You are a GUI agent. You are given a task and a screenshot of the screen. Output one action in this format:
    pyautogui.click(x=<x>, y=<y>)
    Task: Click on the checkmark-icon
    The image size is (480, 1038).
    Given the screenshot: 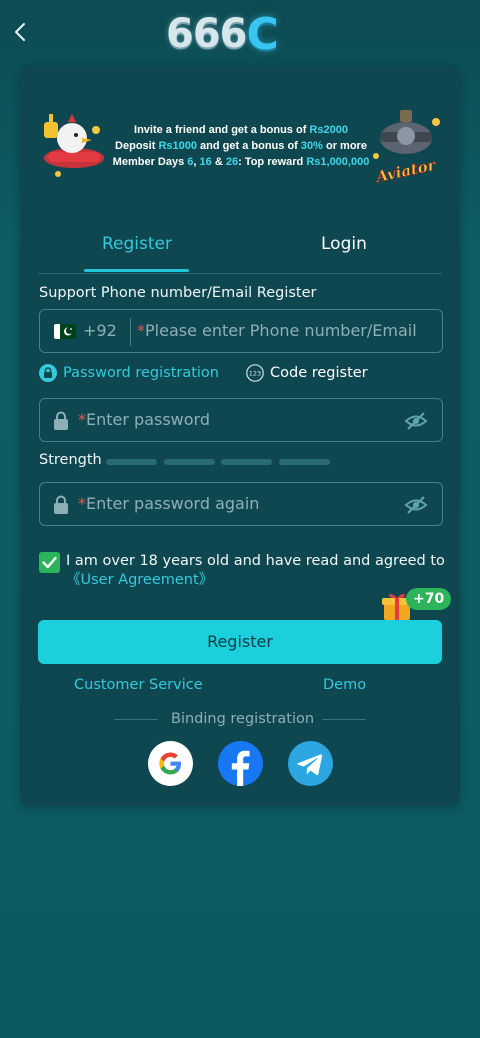 What is the action you would take?
    pyautogui.click(x=49, y=562)
    